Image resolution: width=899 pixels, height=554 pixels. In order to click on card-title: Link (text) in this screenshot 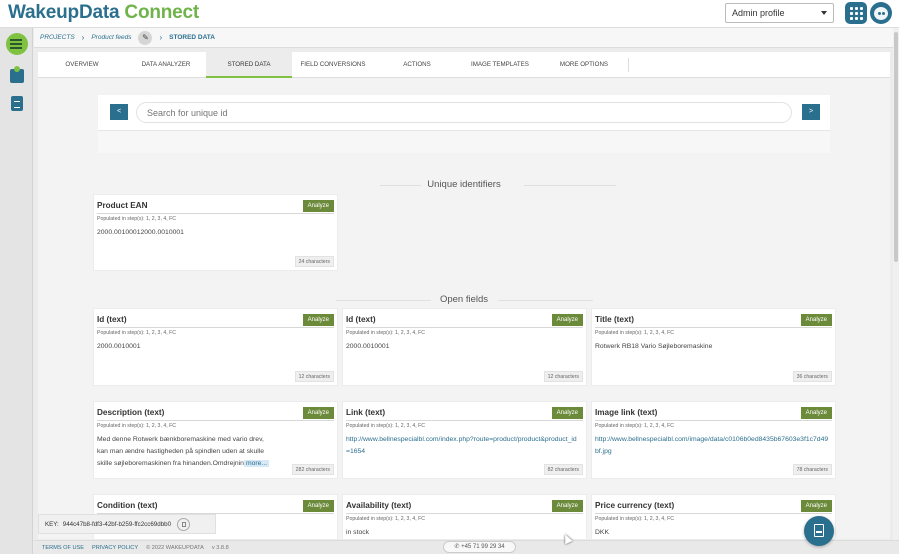, I will do `click(366, 412)`.